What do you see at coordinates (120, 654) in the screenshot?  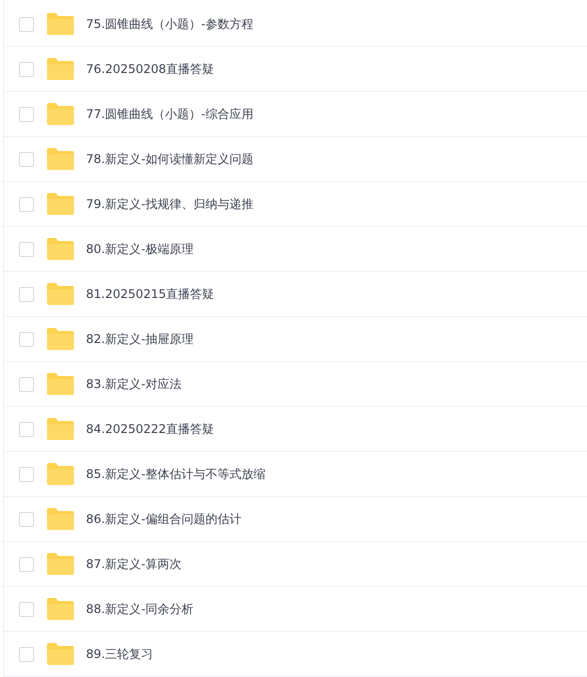 I see `folder-name: 89.三轮复习` at bounding box center [120, 654].